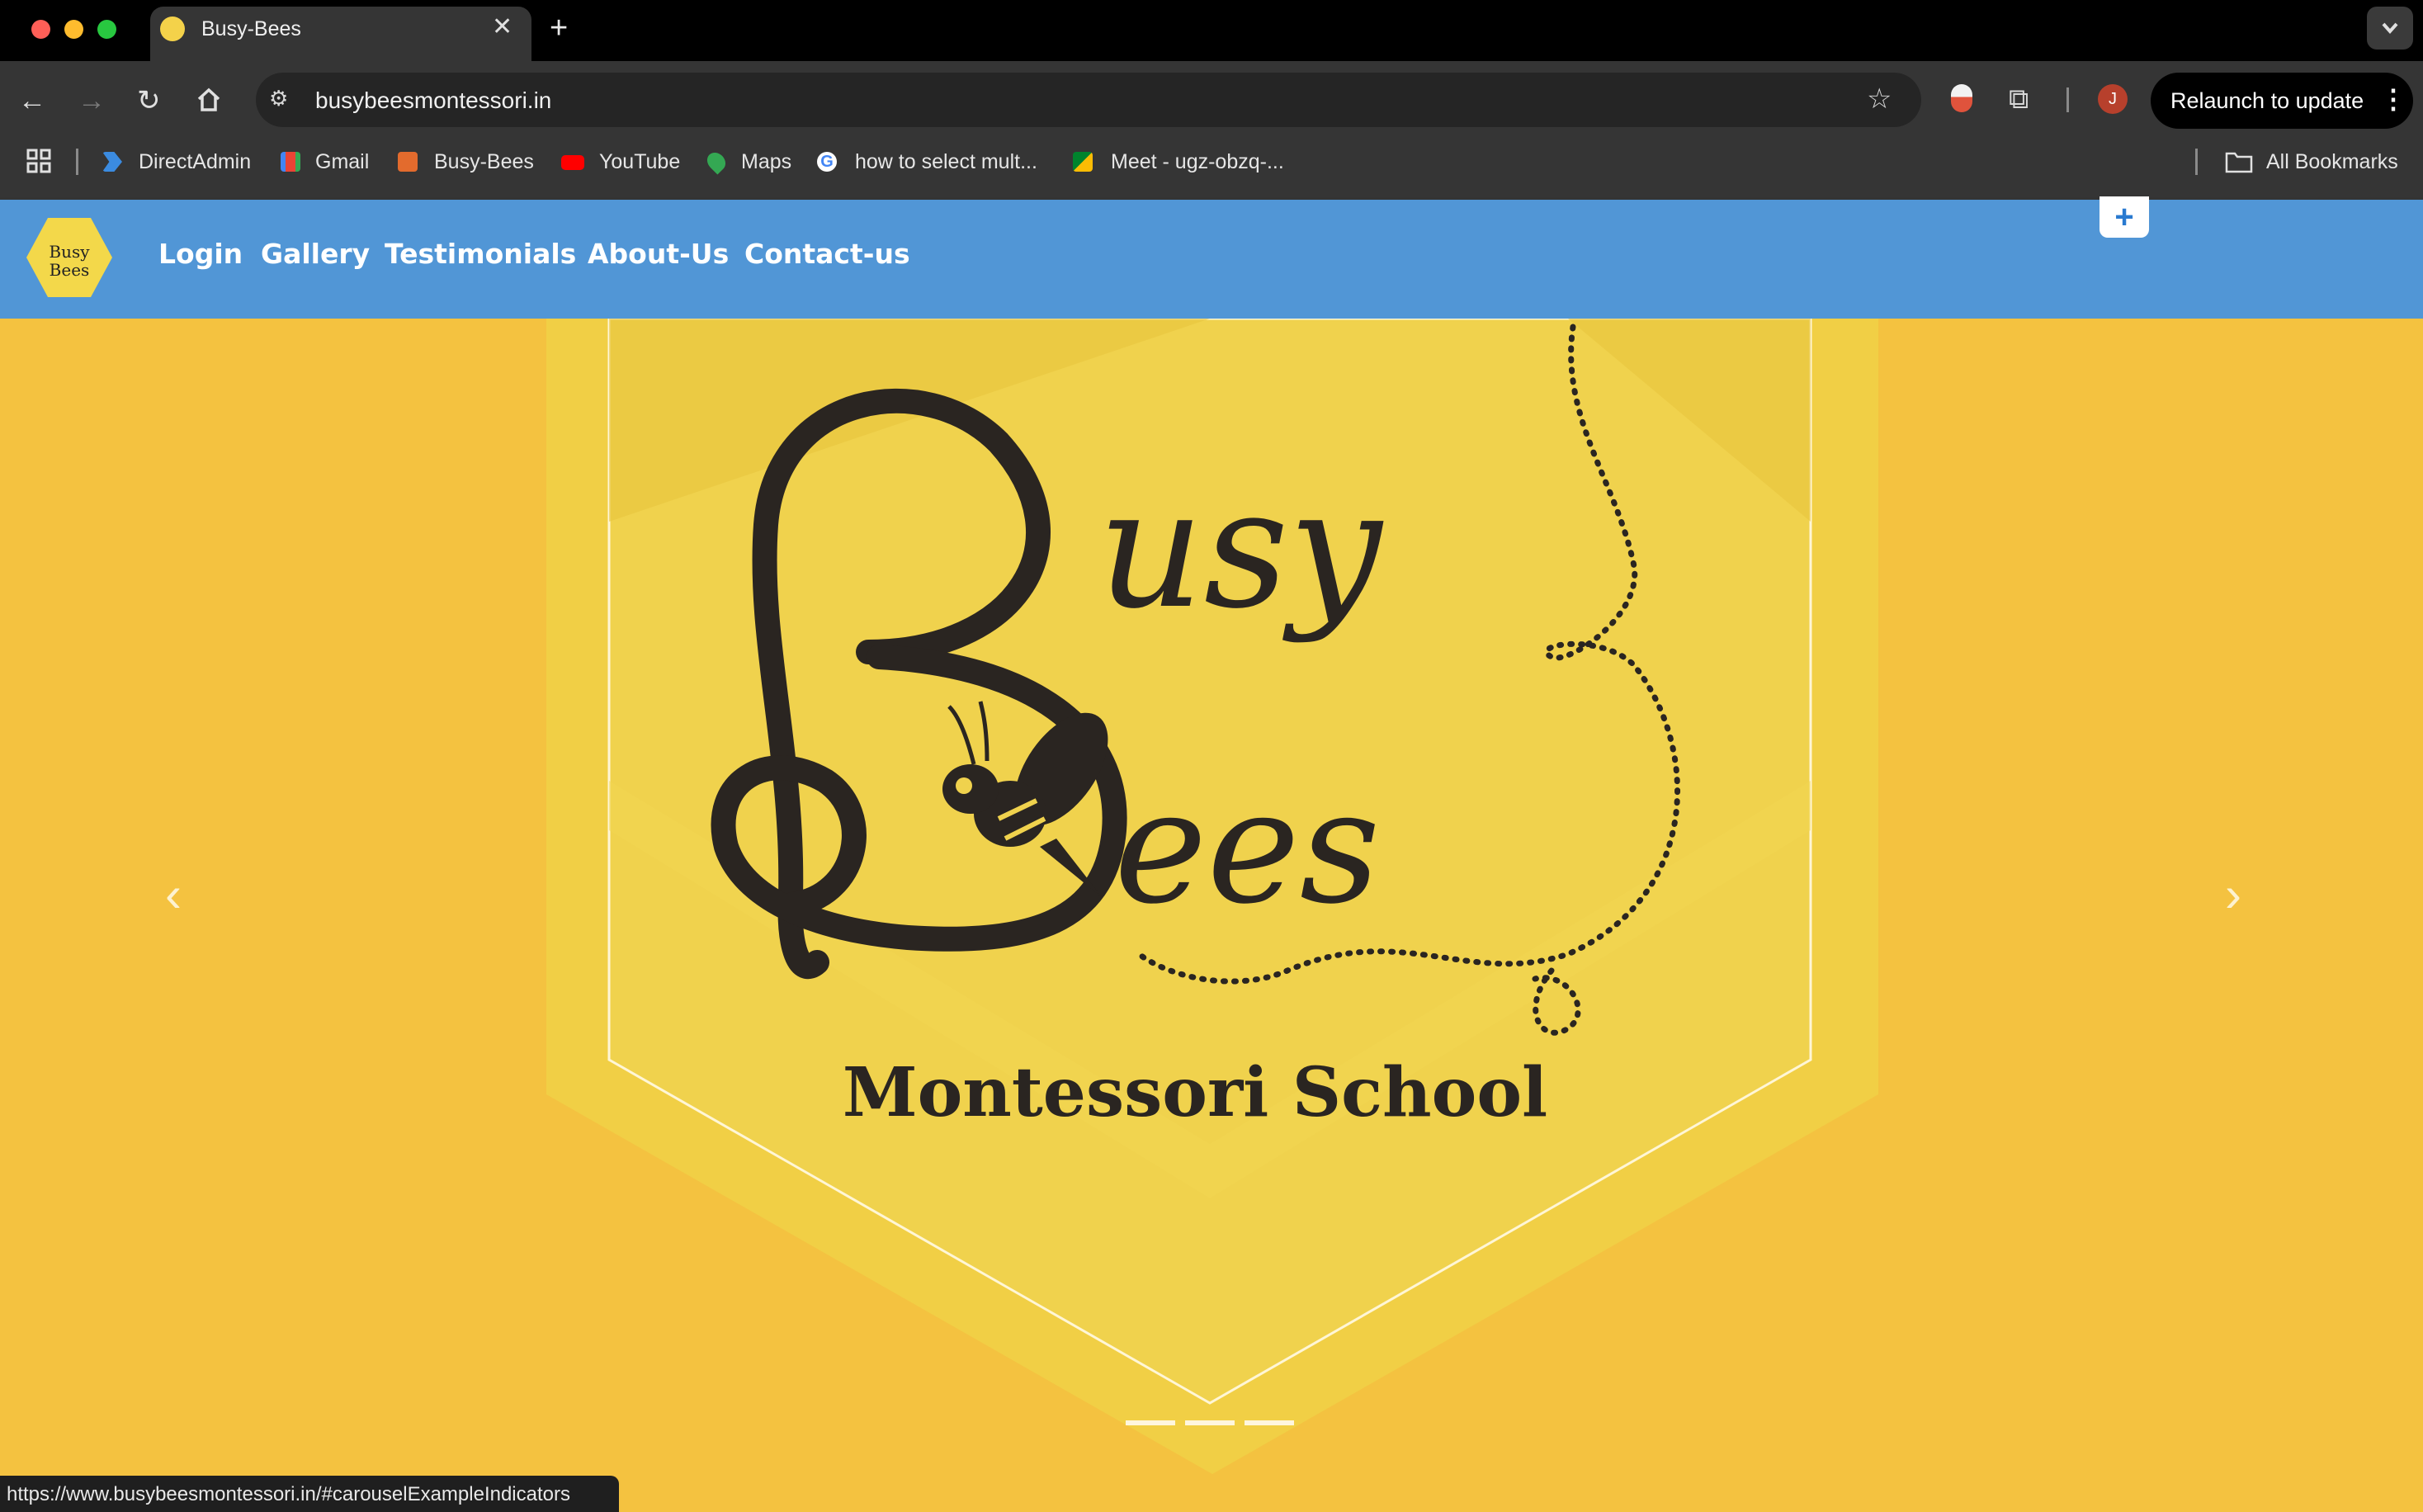  What do you see at coordinates (658, 254) in the screenshot?
I see `nav-about-us: About-Us` at bounding box center [658, 254].